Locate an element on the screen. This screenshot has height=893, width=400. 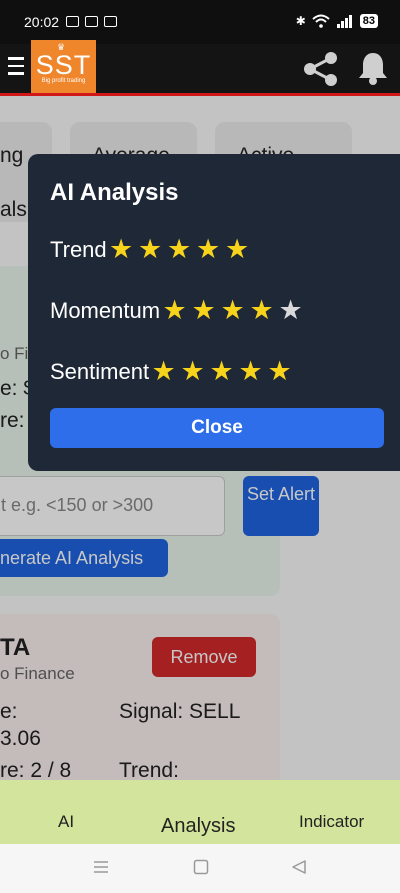
system-nav-bar is located at coordinates (200, 868).